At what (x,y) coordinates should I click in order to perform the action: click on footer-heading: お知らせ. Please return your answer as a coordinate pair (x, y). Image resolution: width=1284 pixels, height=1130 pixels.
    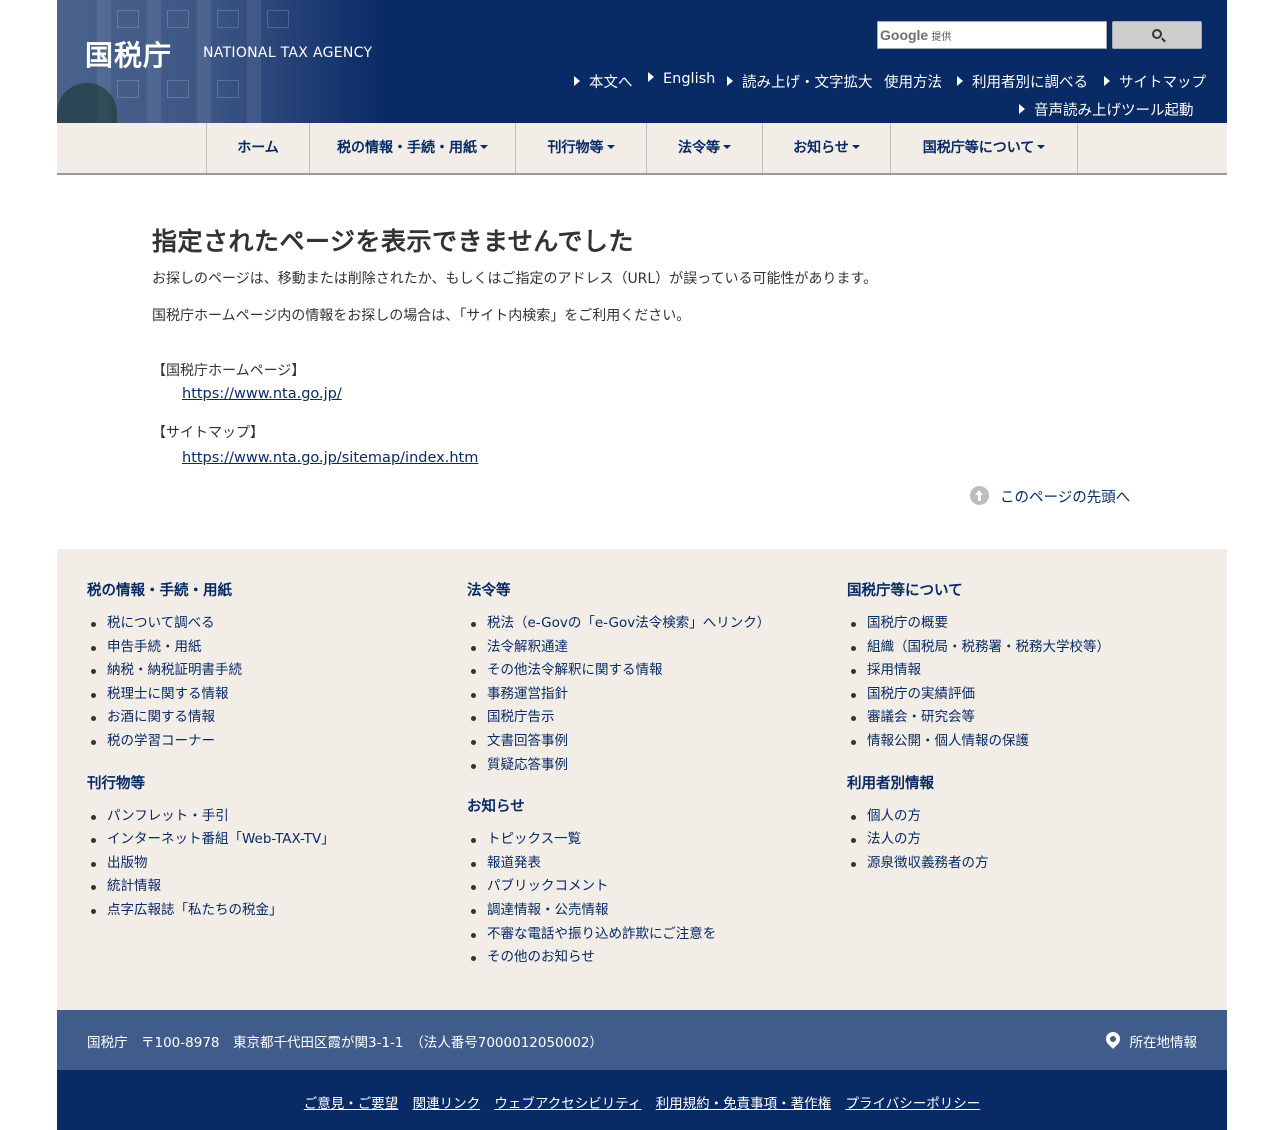
    Looking at the image, I should click on (647, 806).